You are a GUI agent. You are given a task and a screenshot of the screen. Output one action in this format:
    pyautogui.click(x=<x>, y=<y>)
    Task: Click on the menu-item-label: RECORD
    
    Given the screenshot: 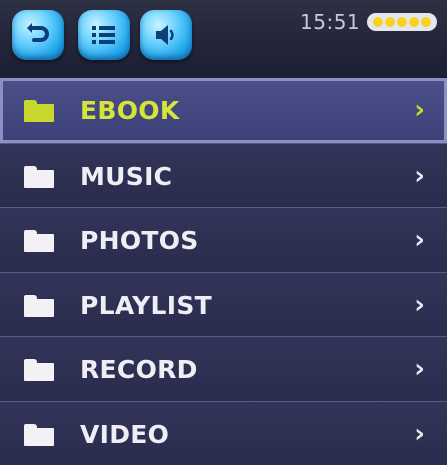 What is the action you would take?
    pyautogui.click(x=139, y=369)
    